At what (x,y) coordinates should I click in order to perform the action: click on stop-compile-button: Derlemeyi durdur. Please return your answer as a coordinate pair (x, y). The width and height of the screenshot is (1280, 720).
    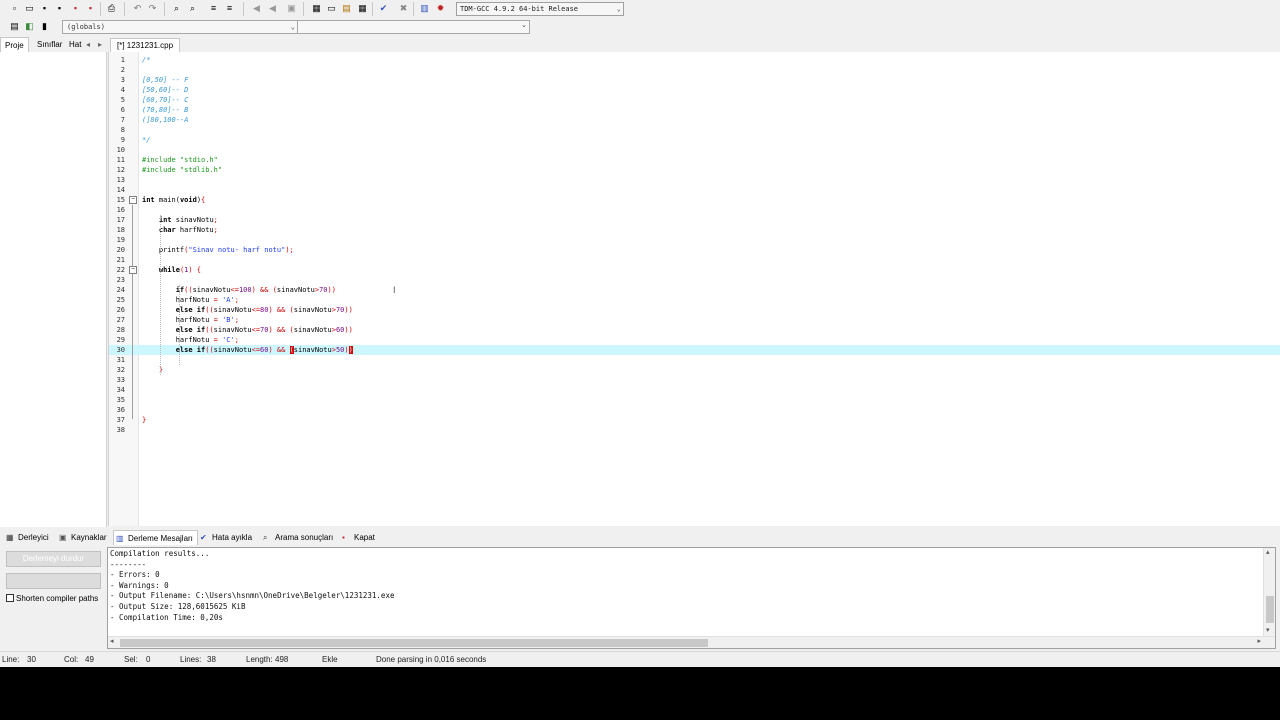
    Looking at the image, I should click on (53, 559).